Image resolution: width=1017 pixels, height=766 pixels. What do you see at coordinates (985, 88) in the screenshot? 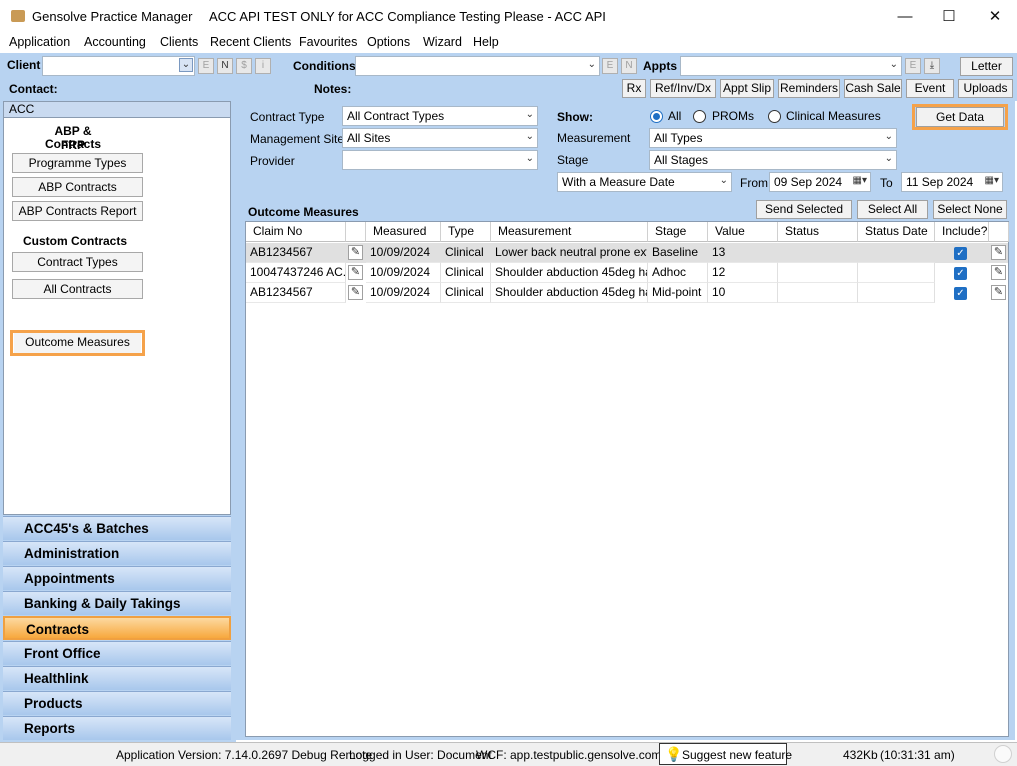
I see `uploads-button: Uploads` at bounding box center [985, 88].